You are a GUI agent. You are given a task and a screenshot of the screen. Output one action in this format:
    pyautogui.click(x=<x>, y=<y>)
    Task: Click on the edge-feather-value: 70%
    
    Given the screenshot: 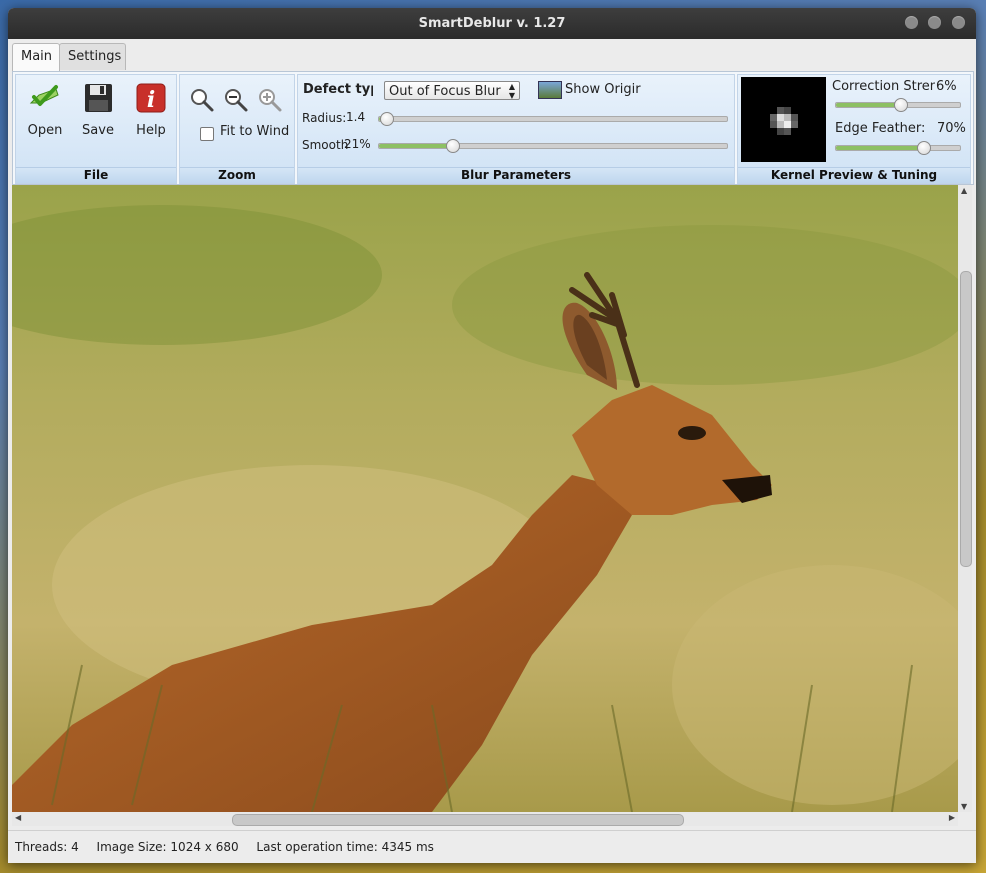 What is the action you would take?
    pyautogui.click(x=951, y=128)
    